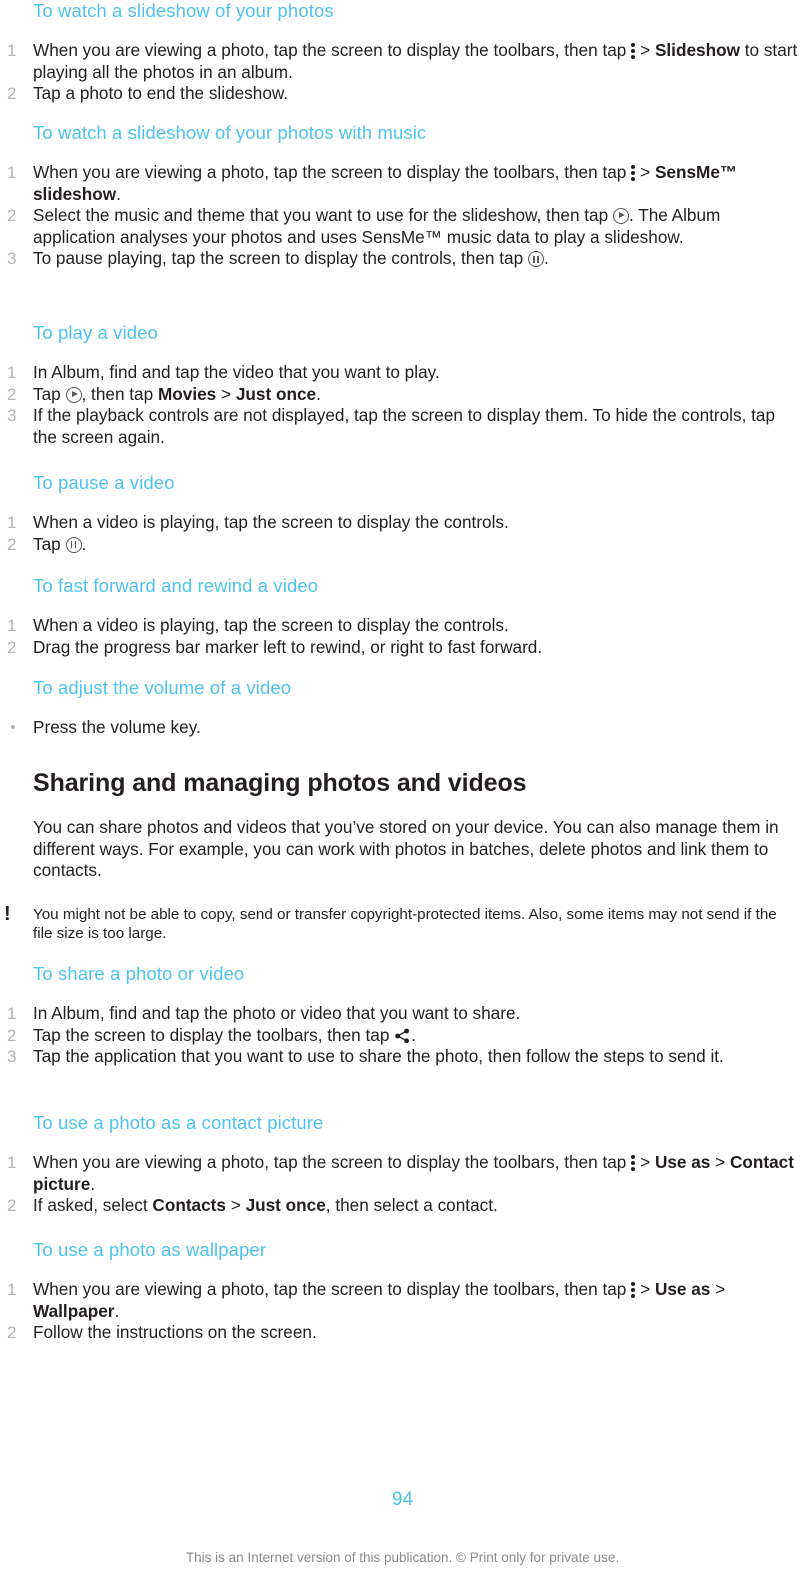  I want to click on share-icon, so click(402, 1036).